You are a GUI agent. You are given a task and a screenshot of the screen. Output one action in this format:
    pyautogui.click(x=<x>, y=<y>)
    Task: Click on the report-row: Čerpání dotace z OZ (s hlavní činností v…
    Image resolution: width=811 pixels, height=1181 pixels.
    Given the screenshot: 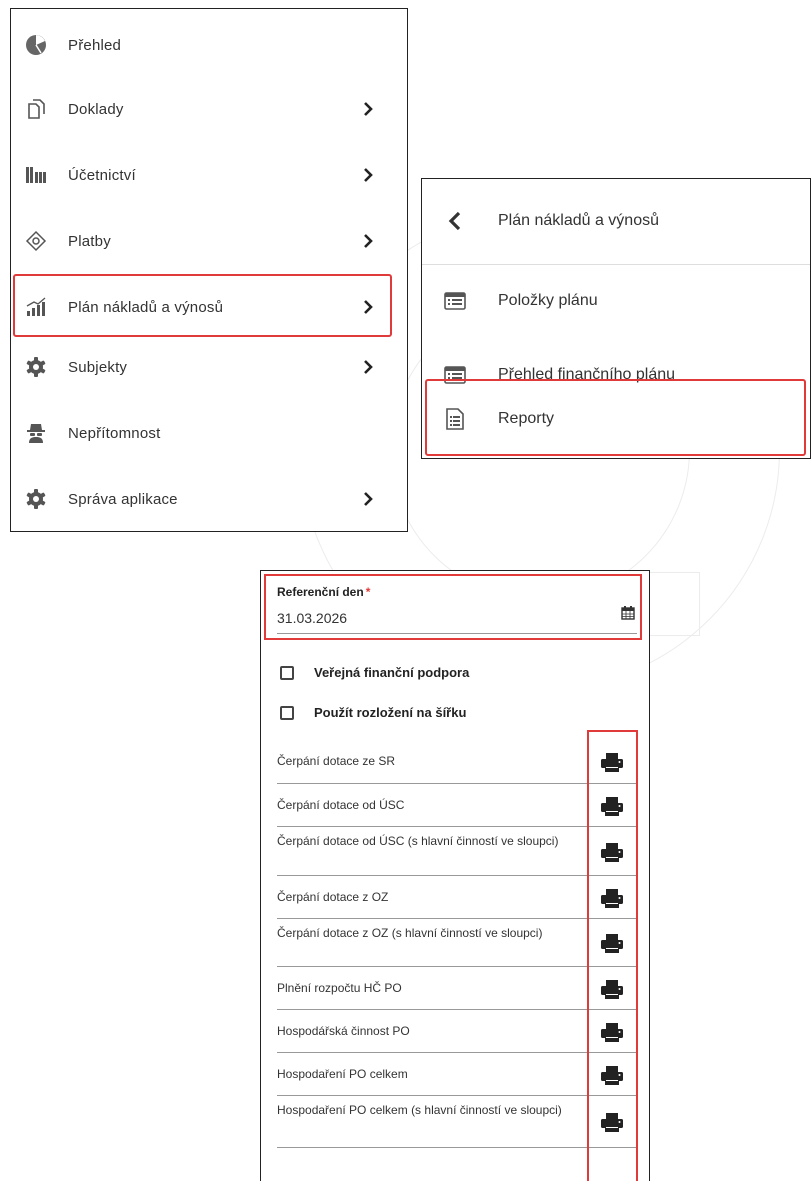 What is the action you would take?
    pyautogui.click(x=457, y=943)
    